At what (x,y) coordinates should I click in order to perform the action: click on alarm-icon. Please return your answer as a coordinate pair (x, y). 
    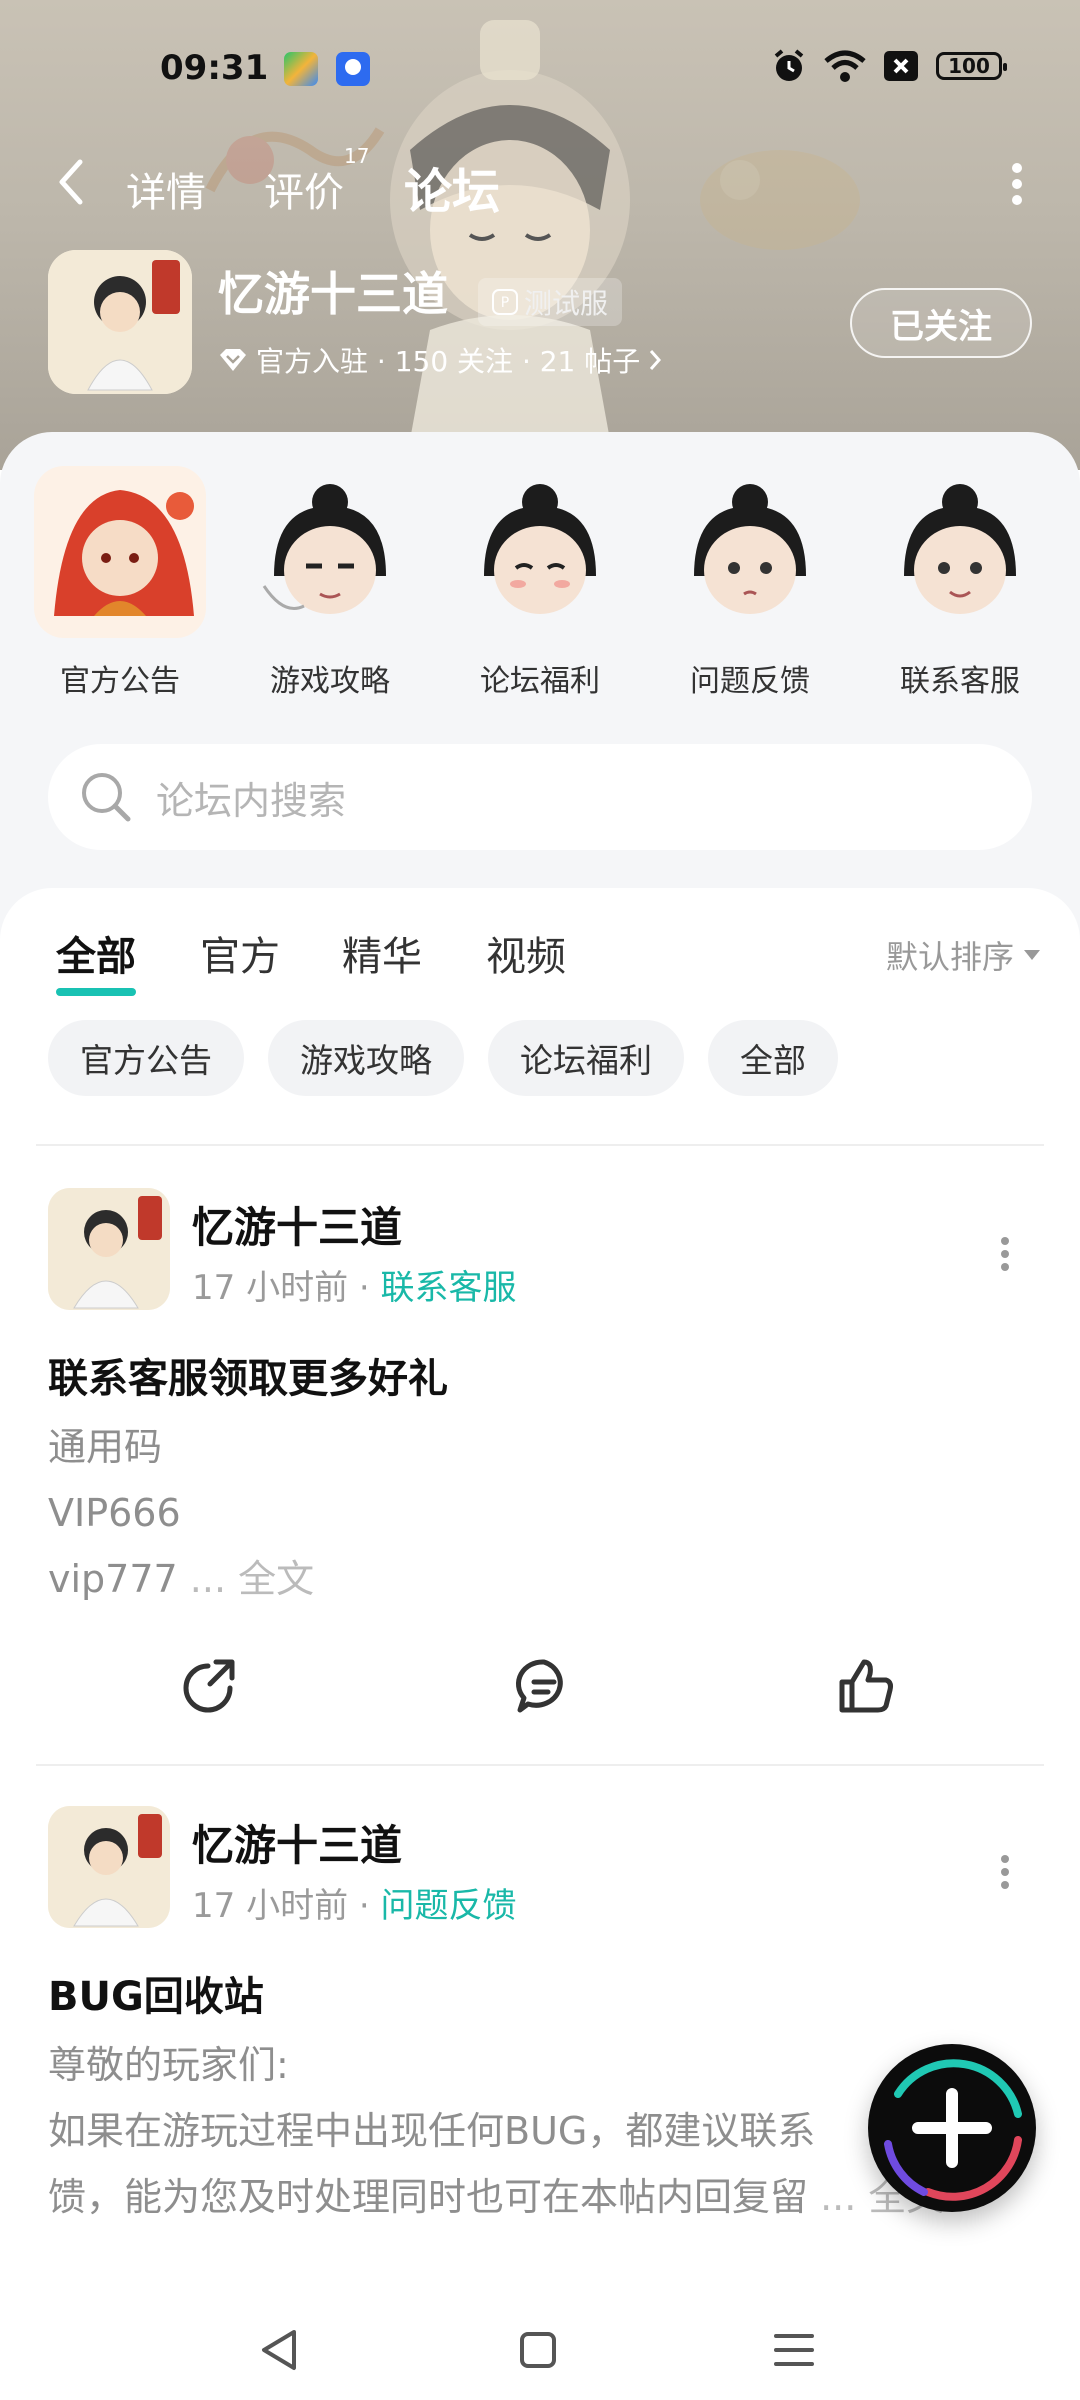
    Looking at the image, I should click on (789, 65).